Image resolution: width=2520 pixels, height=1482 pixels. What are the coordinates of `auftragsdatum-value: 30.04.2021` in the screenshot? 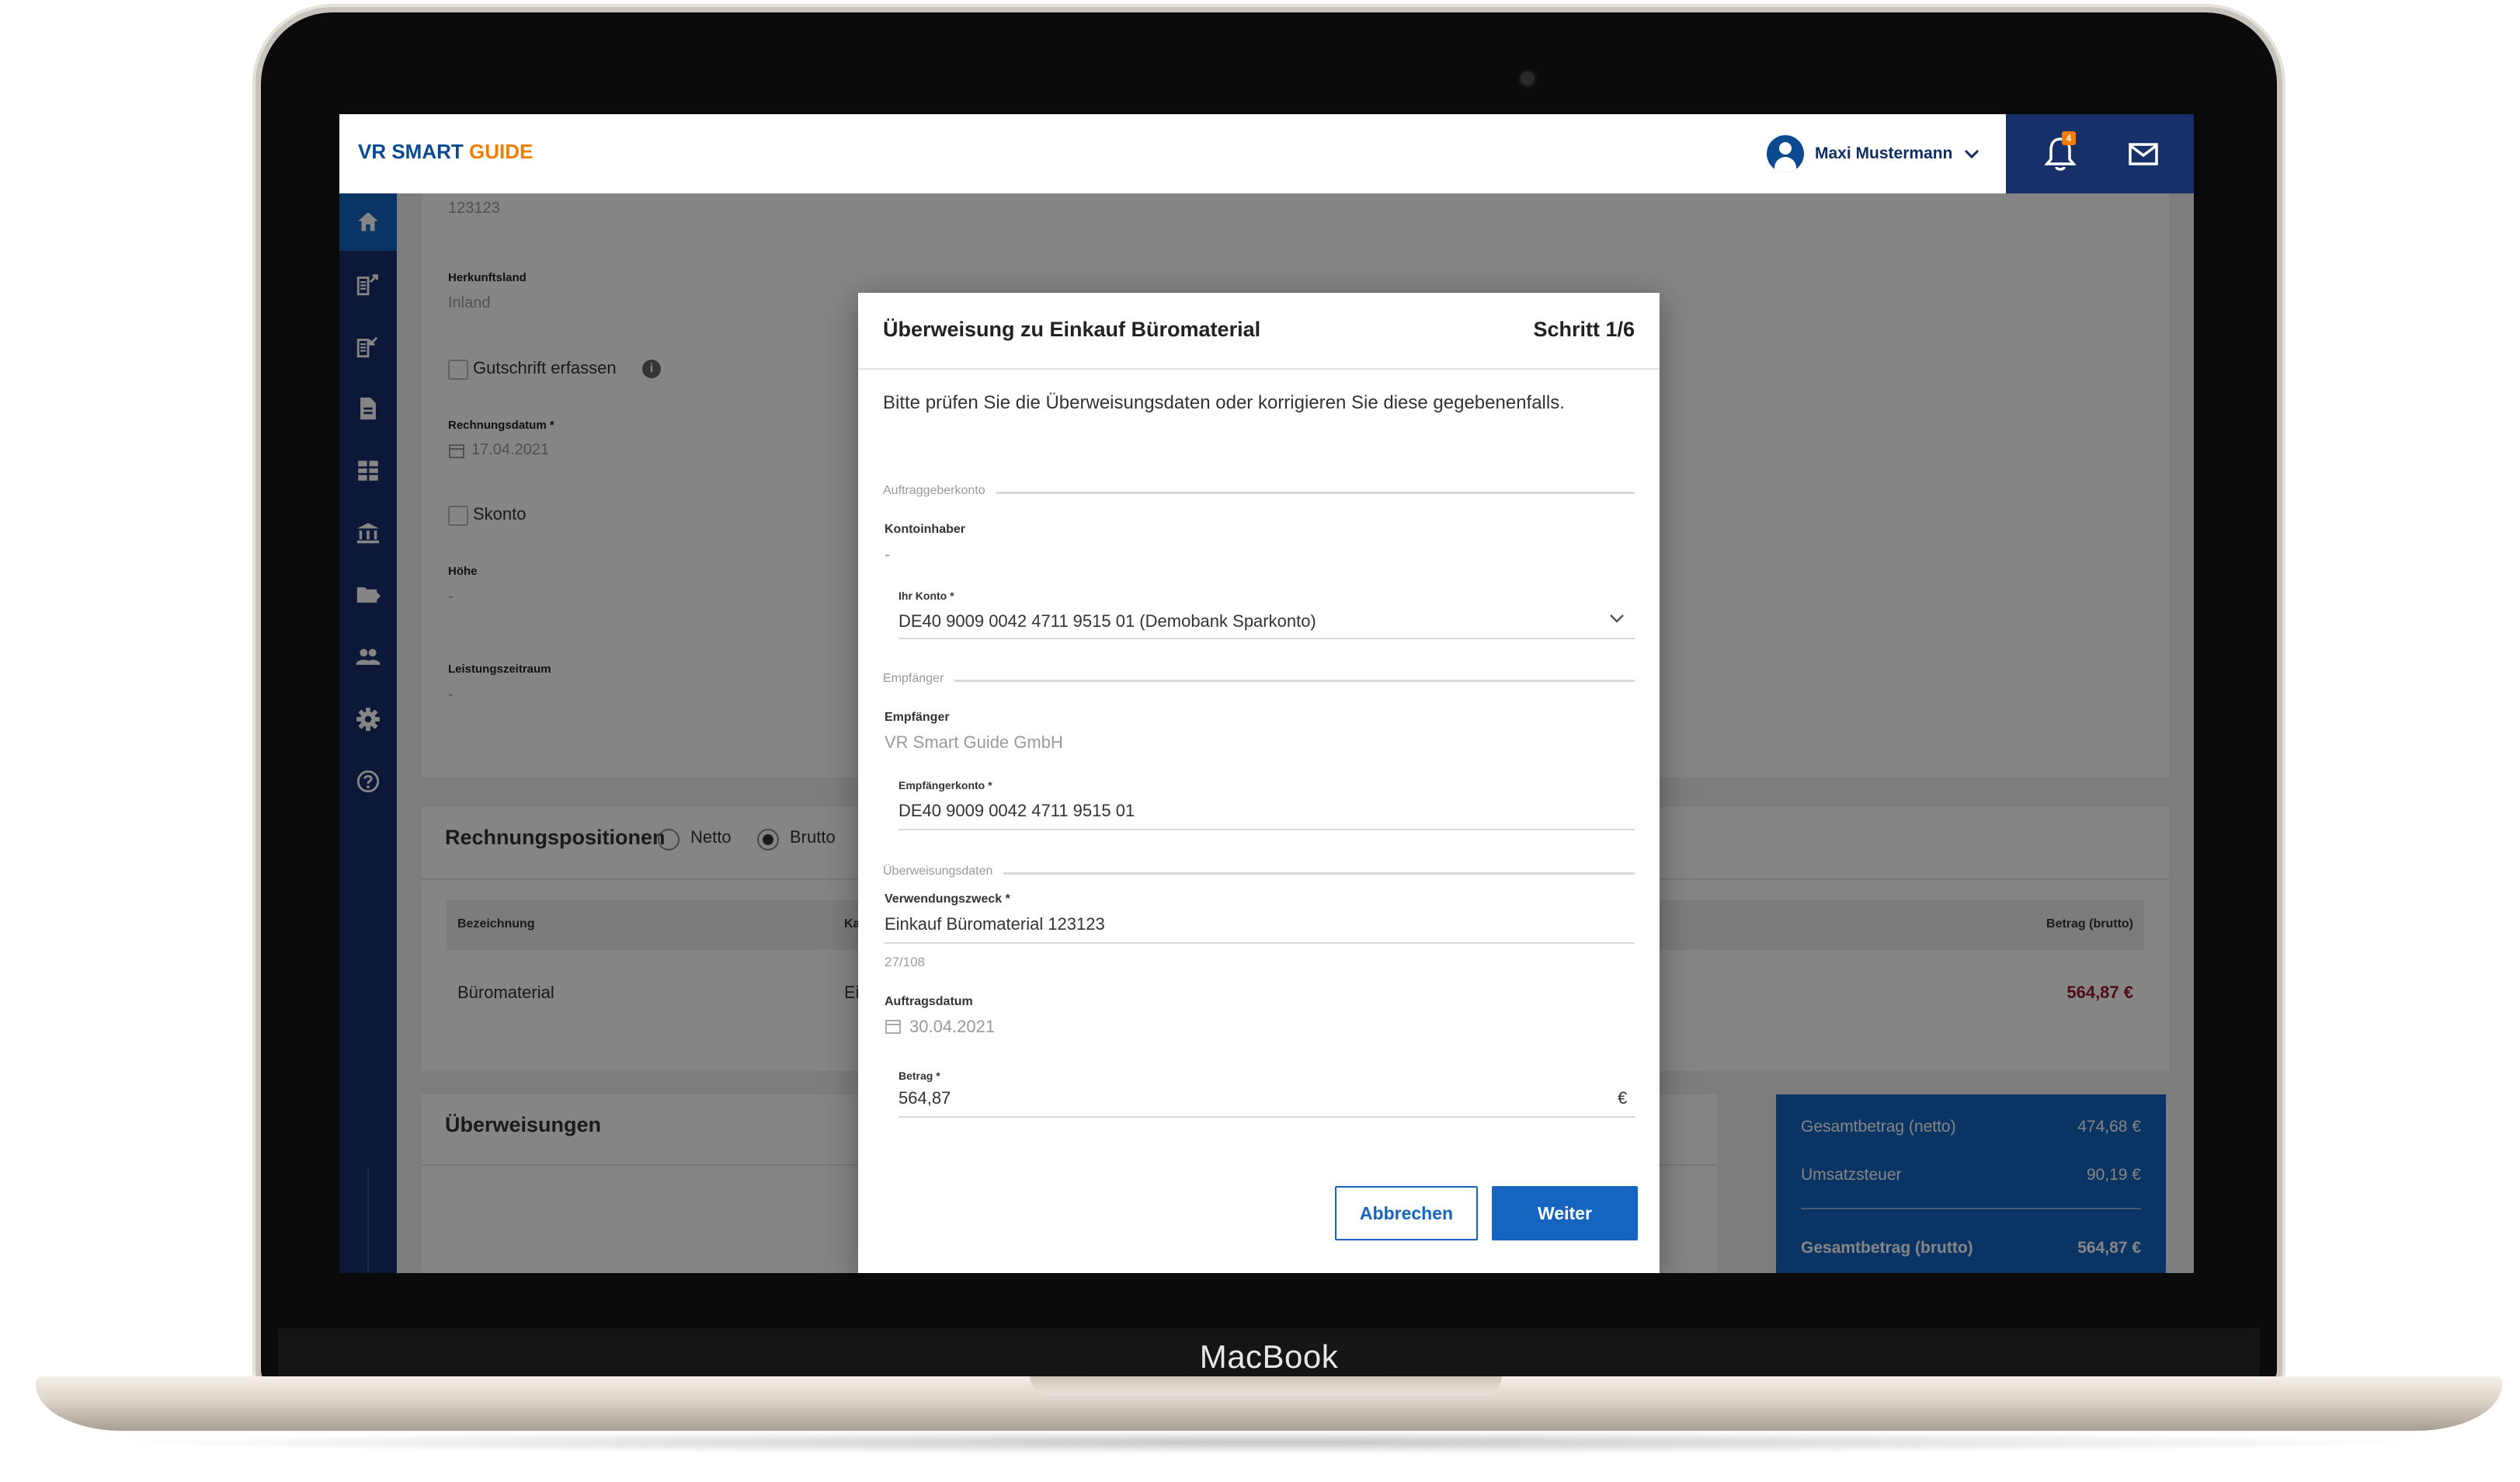 It's located at (952, 1026).